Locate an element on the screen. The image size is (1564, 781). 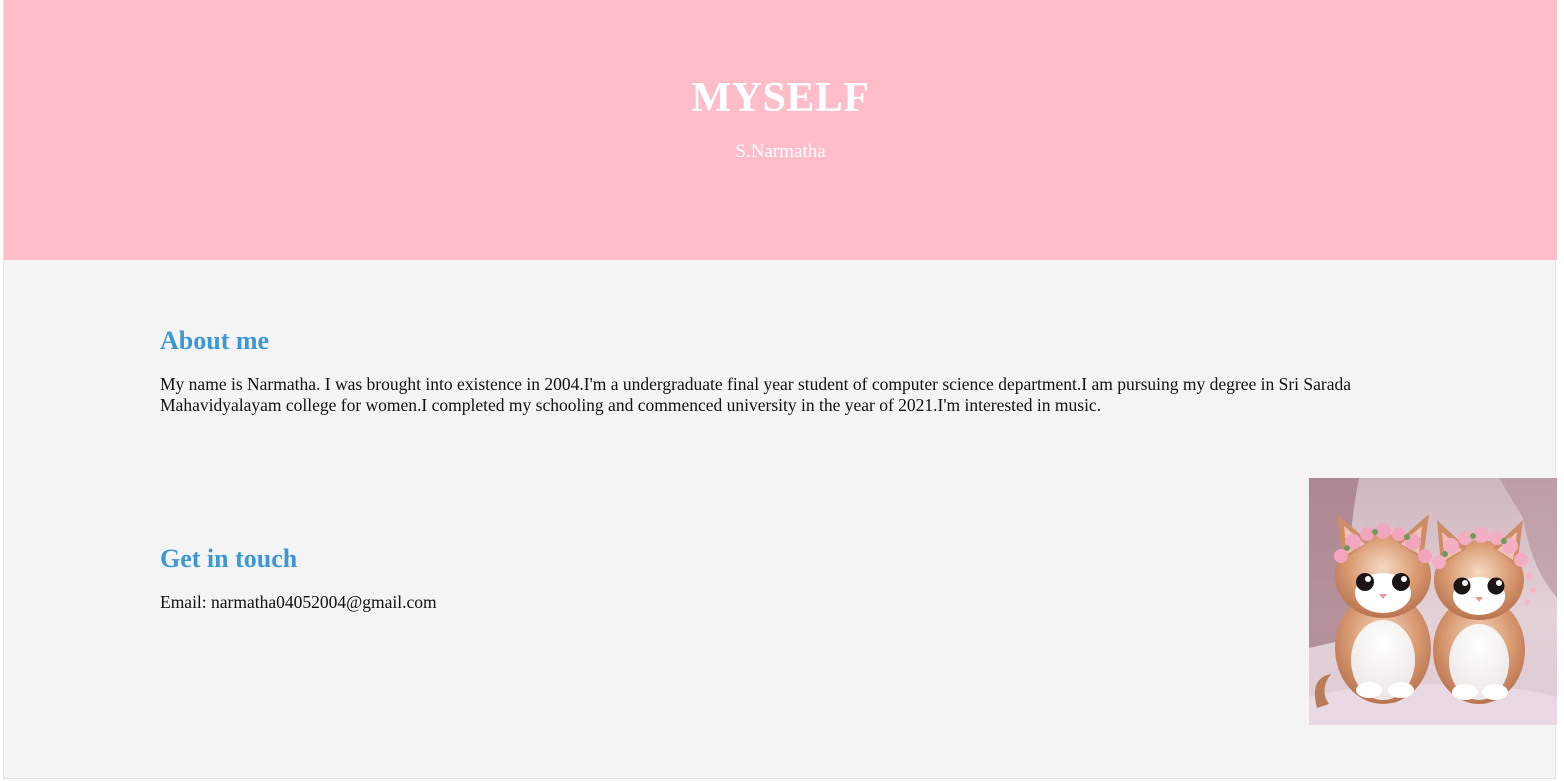
kittens-photo is located at coordinates (1433, 601).